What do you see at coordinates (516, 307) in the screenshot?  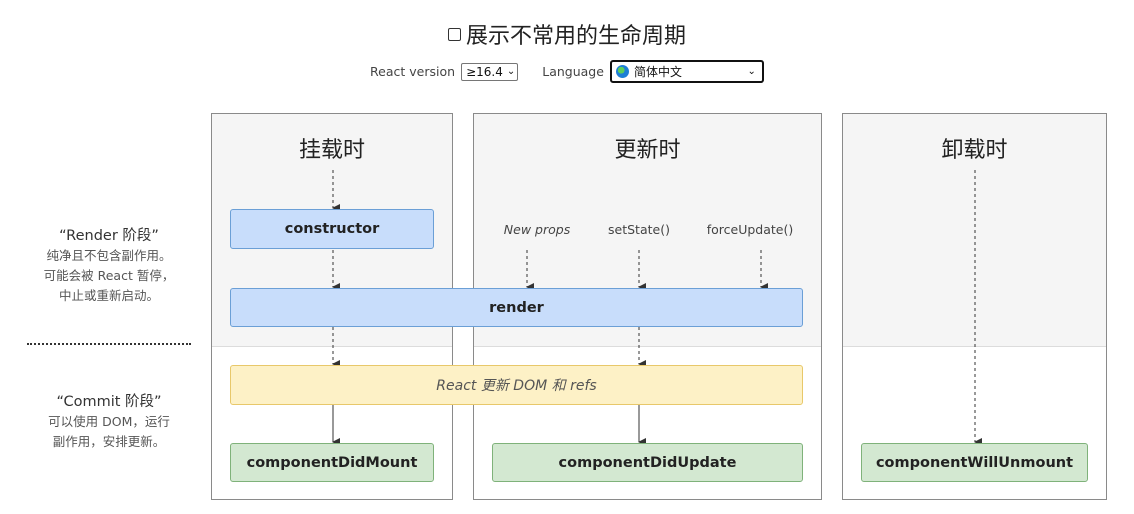 I see `render-node: render` at bounding box center [516, 307].